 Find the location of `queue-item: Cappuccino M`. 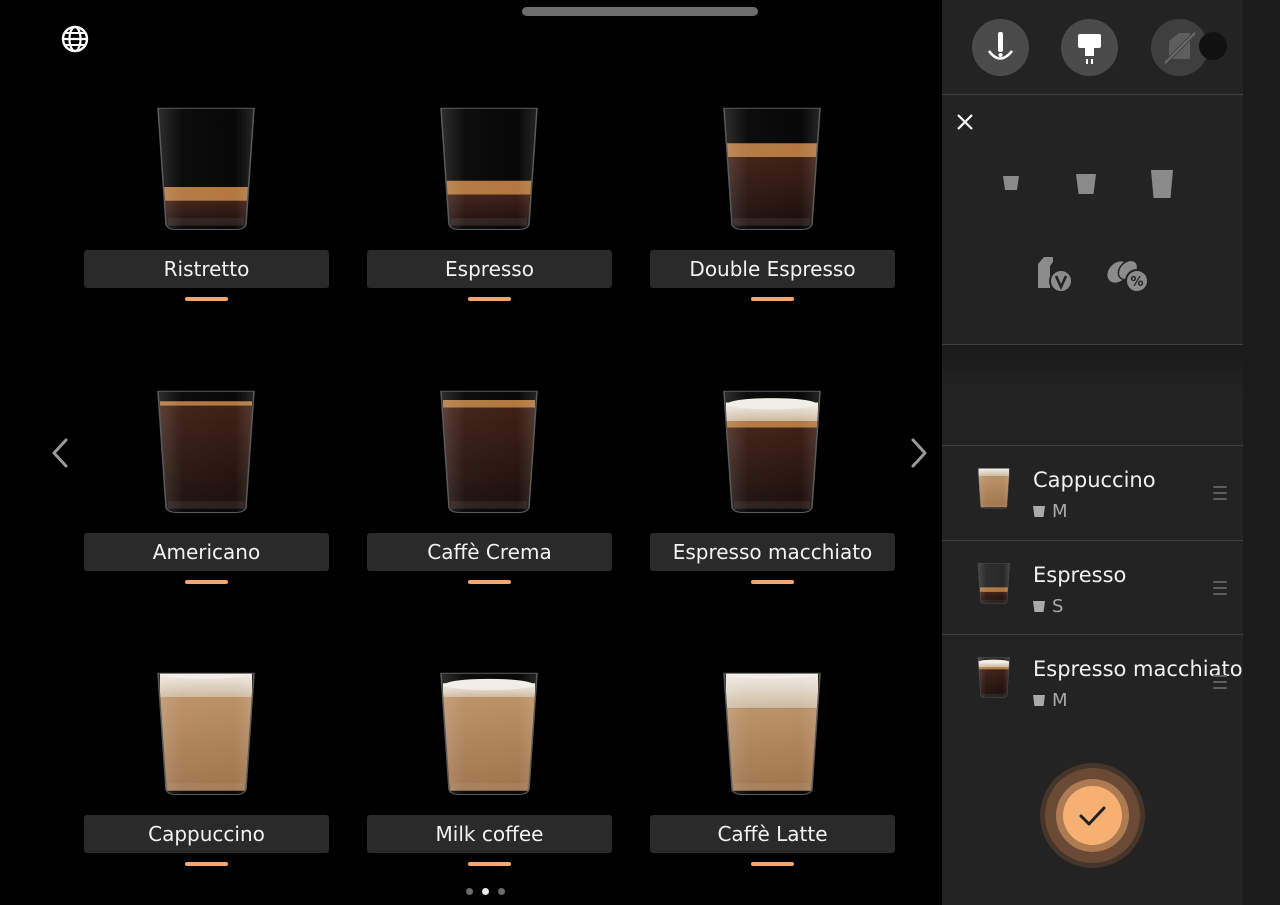

queue-item: Cappuccino M is located at coordinates (1092, 493).